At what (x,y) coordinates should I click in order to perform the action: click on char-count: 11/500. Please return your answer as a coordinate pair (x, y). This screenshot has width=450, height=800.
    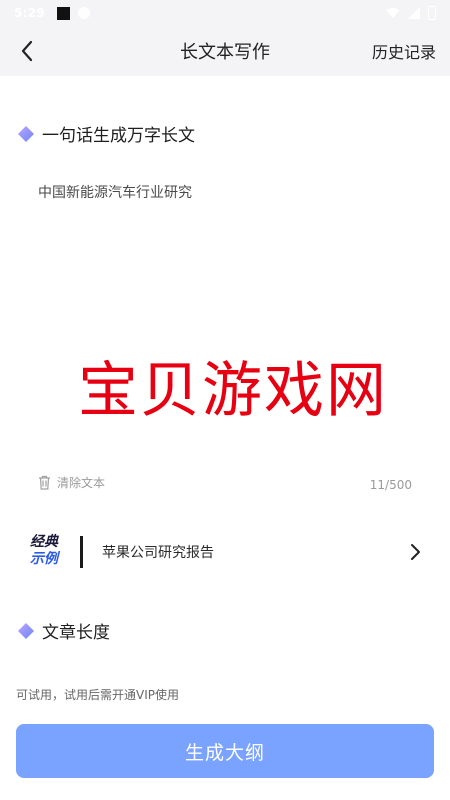
    Looking at the image, I should click on (390, 485).